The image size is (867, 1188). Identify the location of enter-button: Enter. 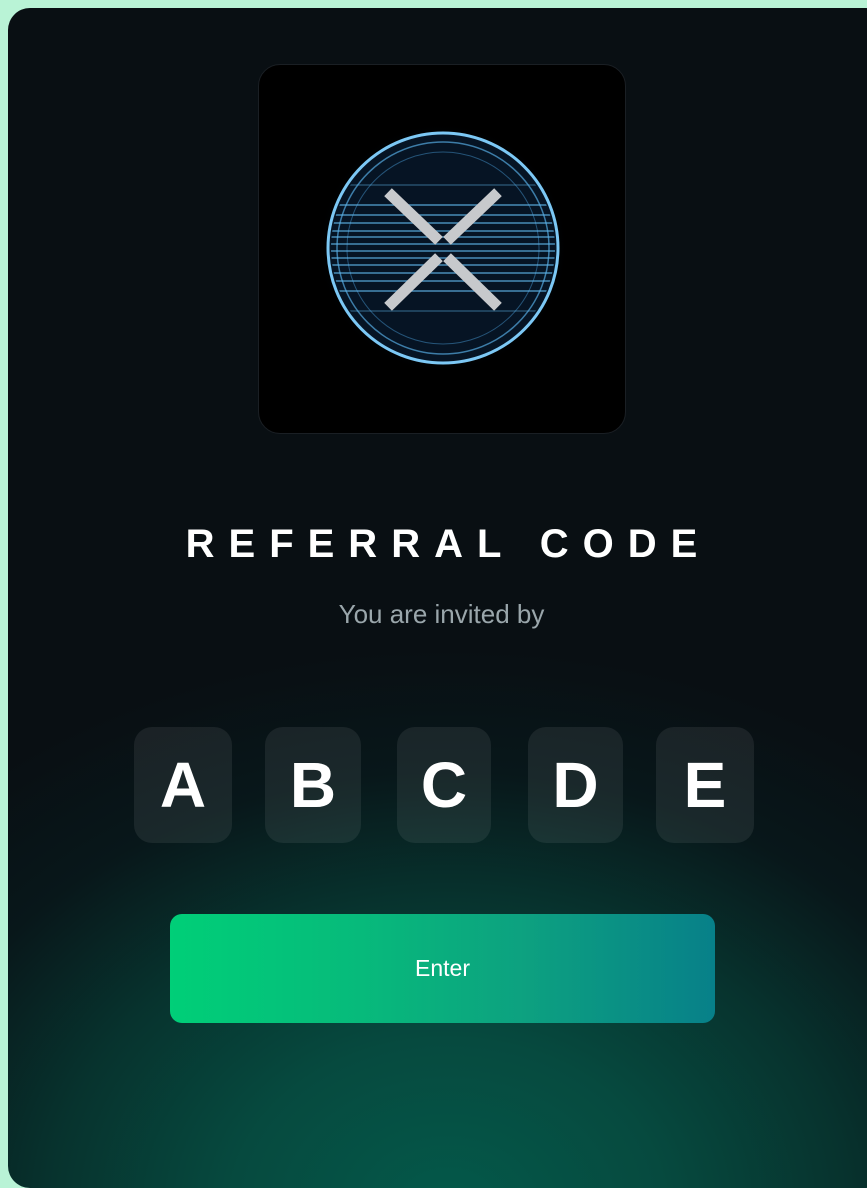
(442, 968).